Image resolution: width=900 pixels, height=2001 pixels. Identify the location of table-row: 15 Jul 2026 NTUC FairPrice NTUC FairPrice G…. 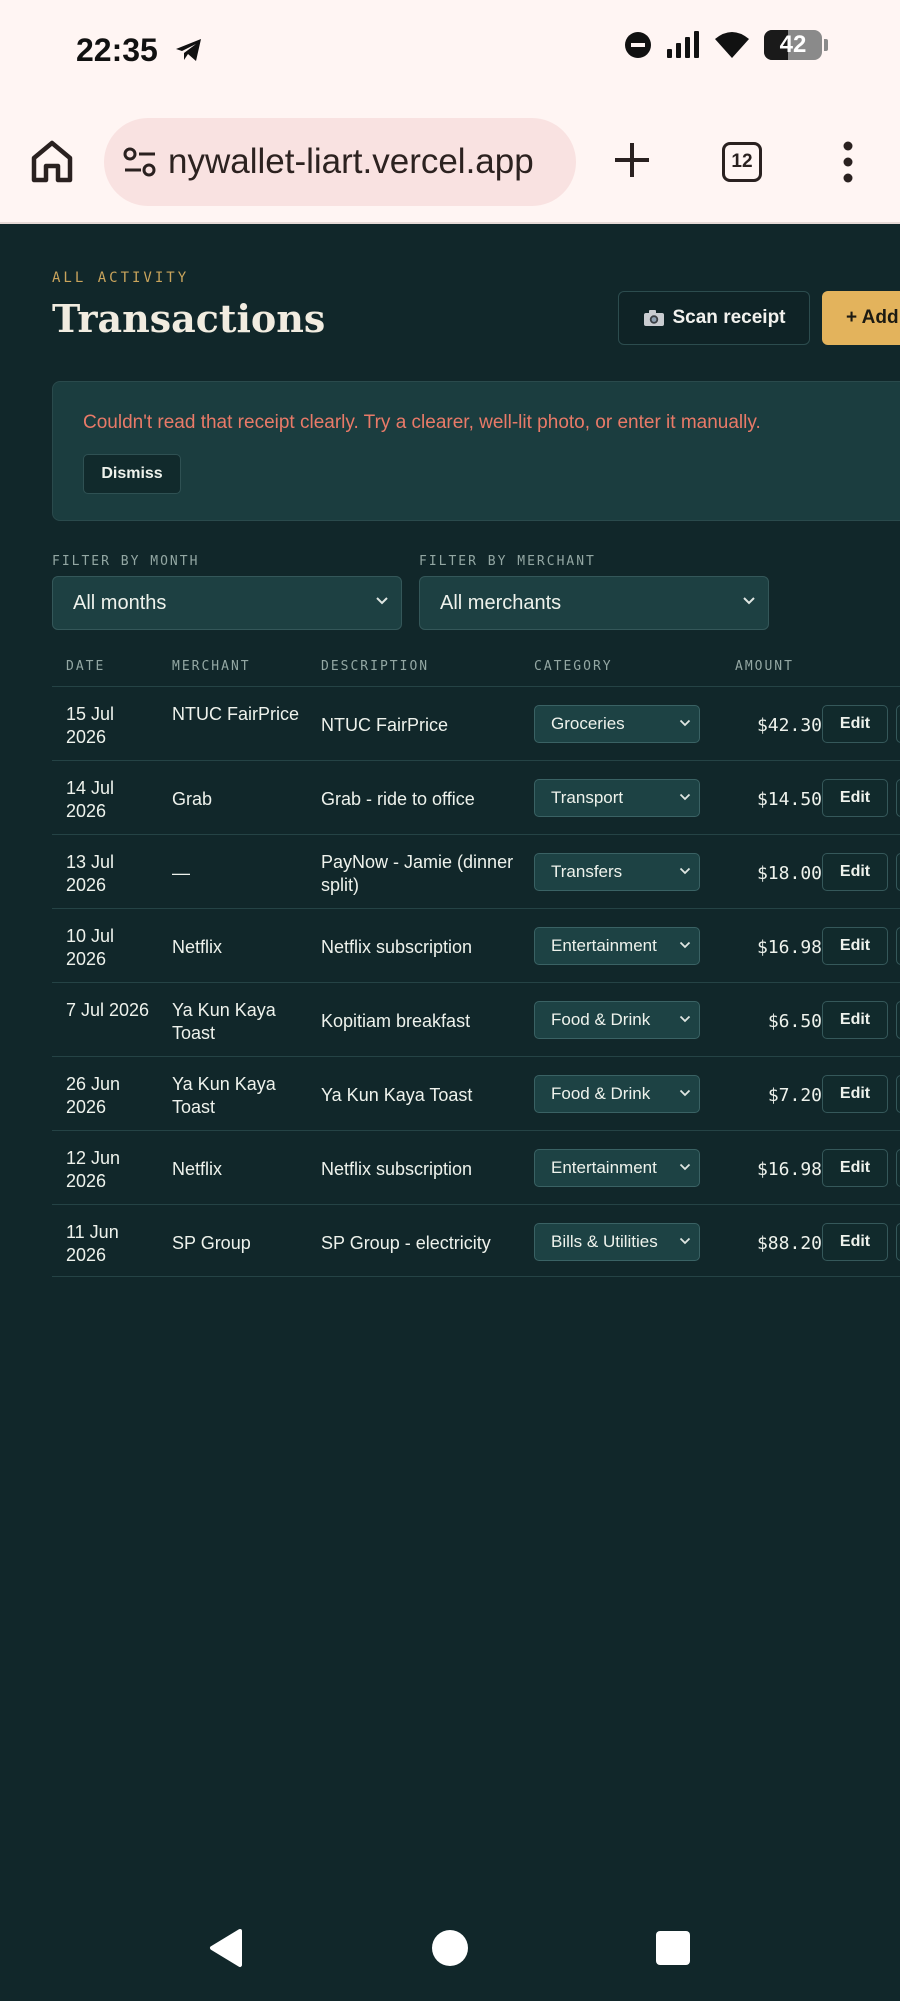
(476, 723).